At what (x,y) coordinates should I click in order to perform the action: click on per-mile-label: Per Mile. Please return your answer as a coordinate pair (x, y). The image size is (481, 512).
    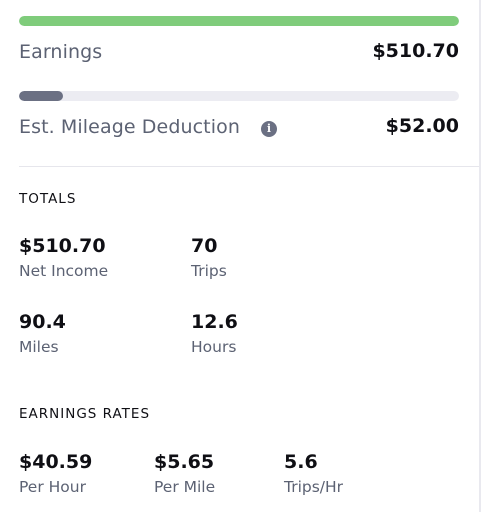
    Looking at the image, I should click on (185, 487).